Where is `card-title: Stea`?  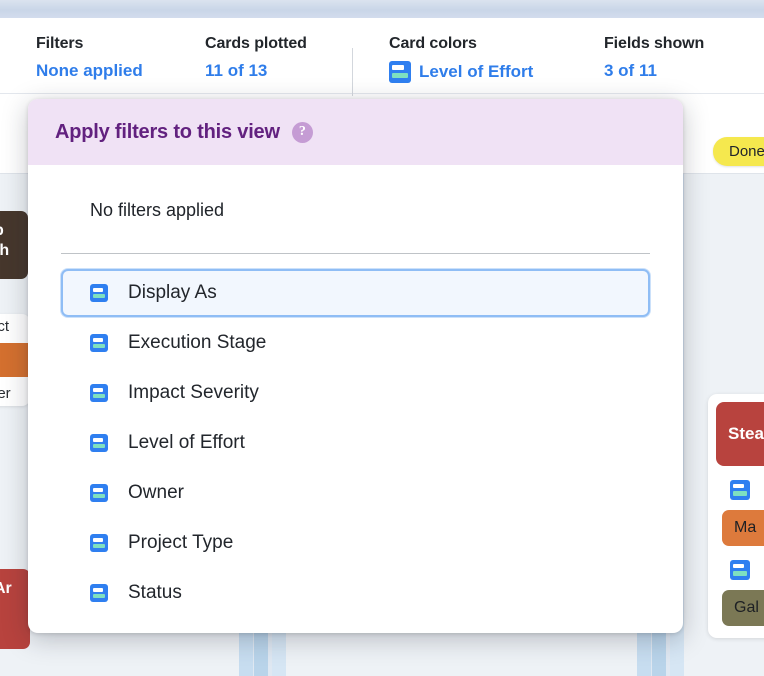 card-title: Stea is located at coordinates (740, 434).